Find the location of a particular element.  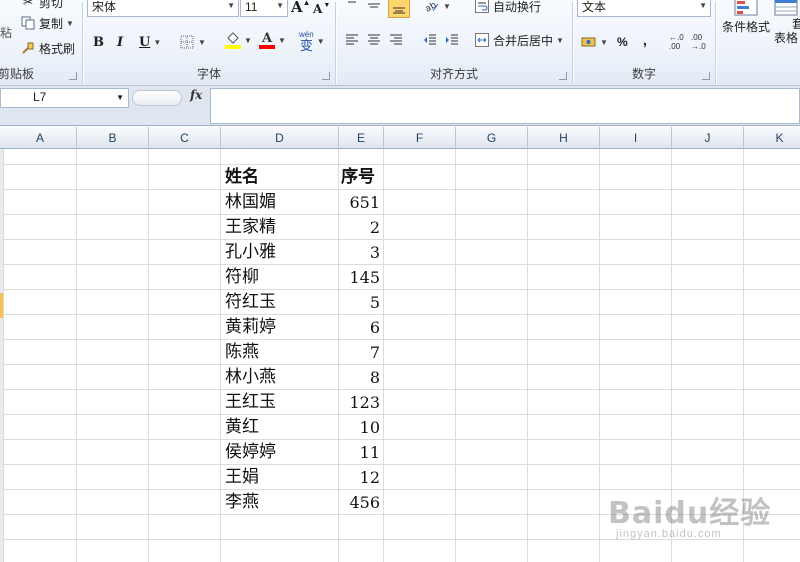

font-name-combo: 宋体 ▼ is located at coordinates (163, 8).